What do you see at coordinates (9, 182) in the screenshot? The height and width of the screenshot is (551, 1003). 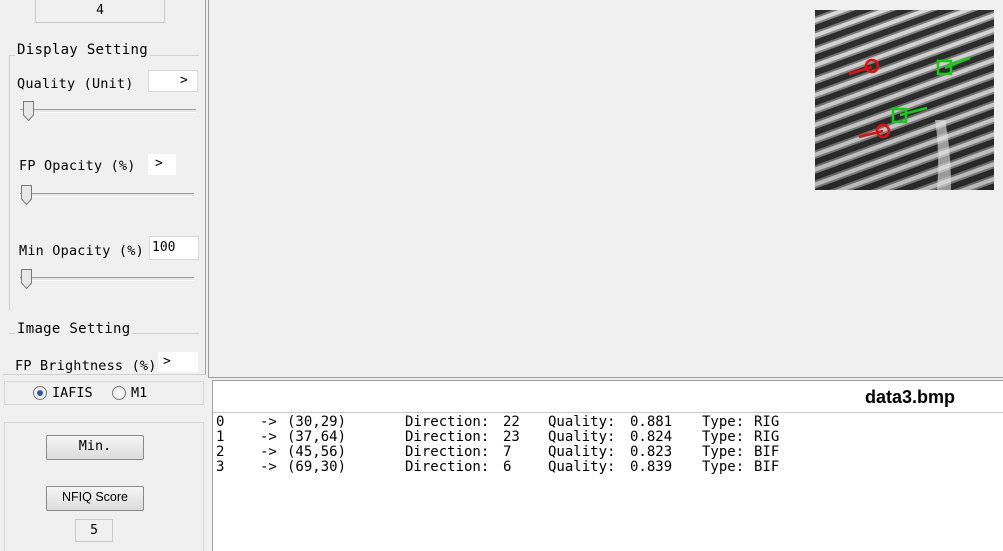 I see `group-border-left` at bounding box center [9, 182].